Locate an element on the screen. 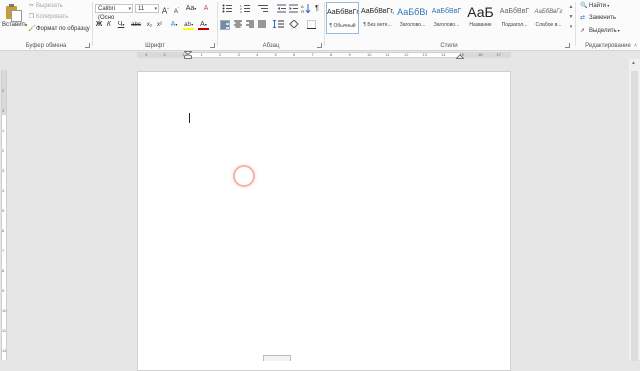  horizontal-ruler: 3 2 1 1 2 3 4 5 6 7 8 9 10 11 12 13 14 15 16 17 is located at coordinates (320, 55).